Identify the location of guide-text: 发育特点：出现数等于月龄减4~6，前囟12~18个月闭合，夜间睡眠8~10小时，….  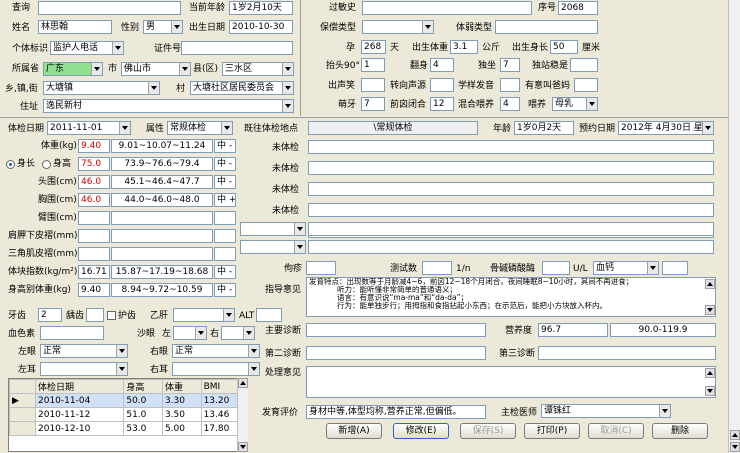
(511, 297).